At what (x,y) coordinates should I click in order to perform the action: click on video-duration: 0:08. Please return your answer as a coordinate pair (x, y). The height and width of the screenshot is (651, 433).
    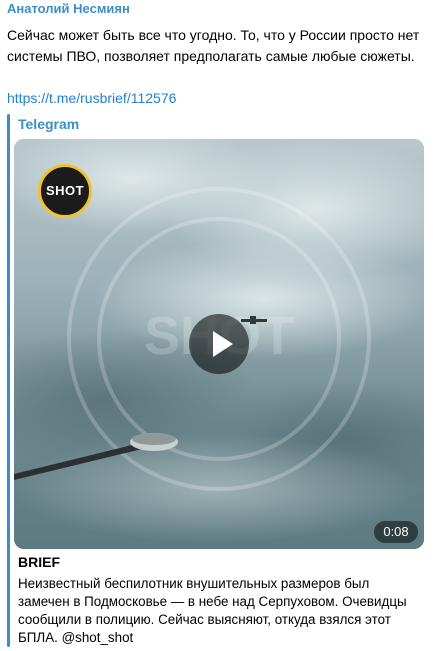
    Looking at the image, I should click on (396, 532).